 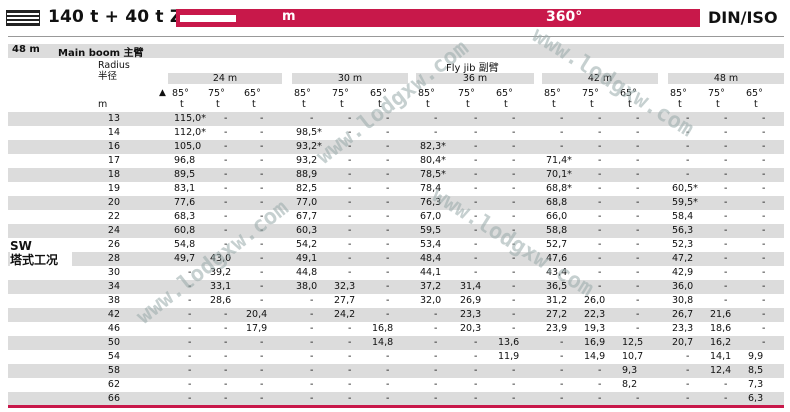 What do you see at coordinates (307, 188) in the screenshot?
I see `capacity-cell: 82,5` at bounding box center [307, 188].